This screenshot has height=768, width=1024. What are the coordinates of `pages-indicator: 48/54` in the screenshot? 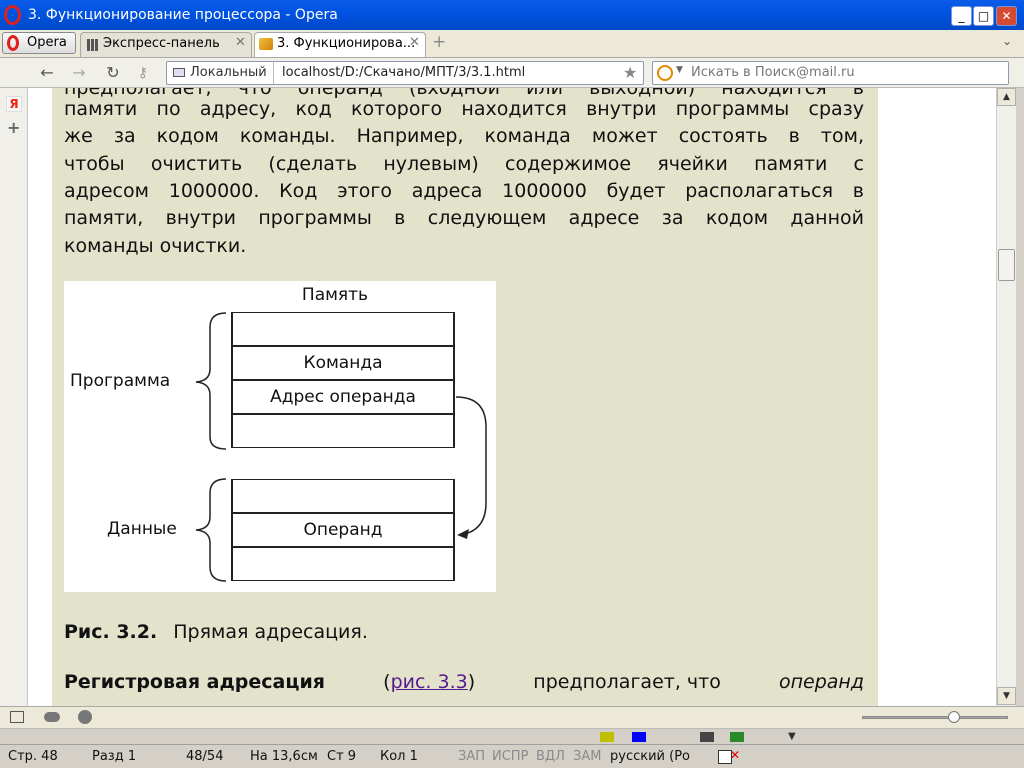 It's located at (205, 756).